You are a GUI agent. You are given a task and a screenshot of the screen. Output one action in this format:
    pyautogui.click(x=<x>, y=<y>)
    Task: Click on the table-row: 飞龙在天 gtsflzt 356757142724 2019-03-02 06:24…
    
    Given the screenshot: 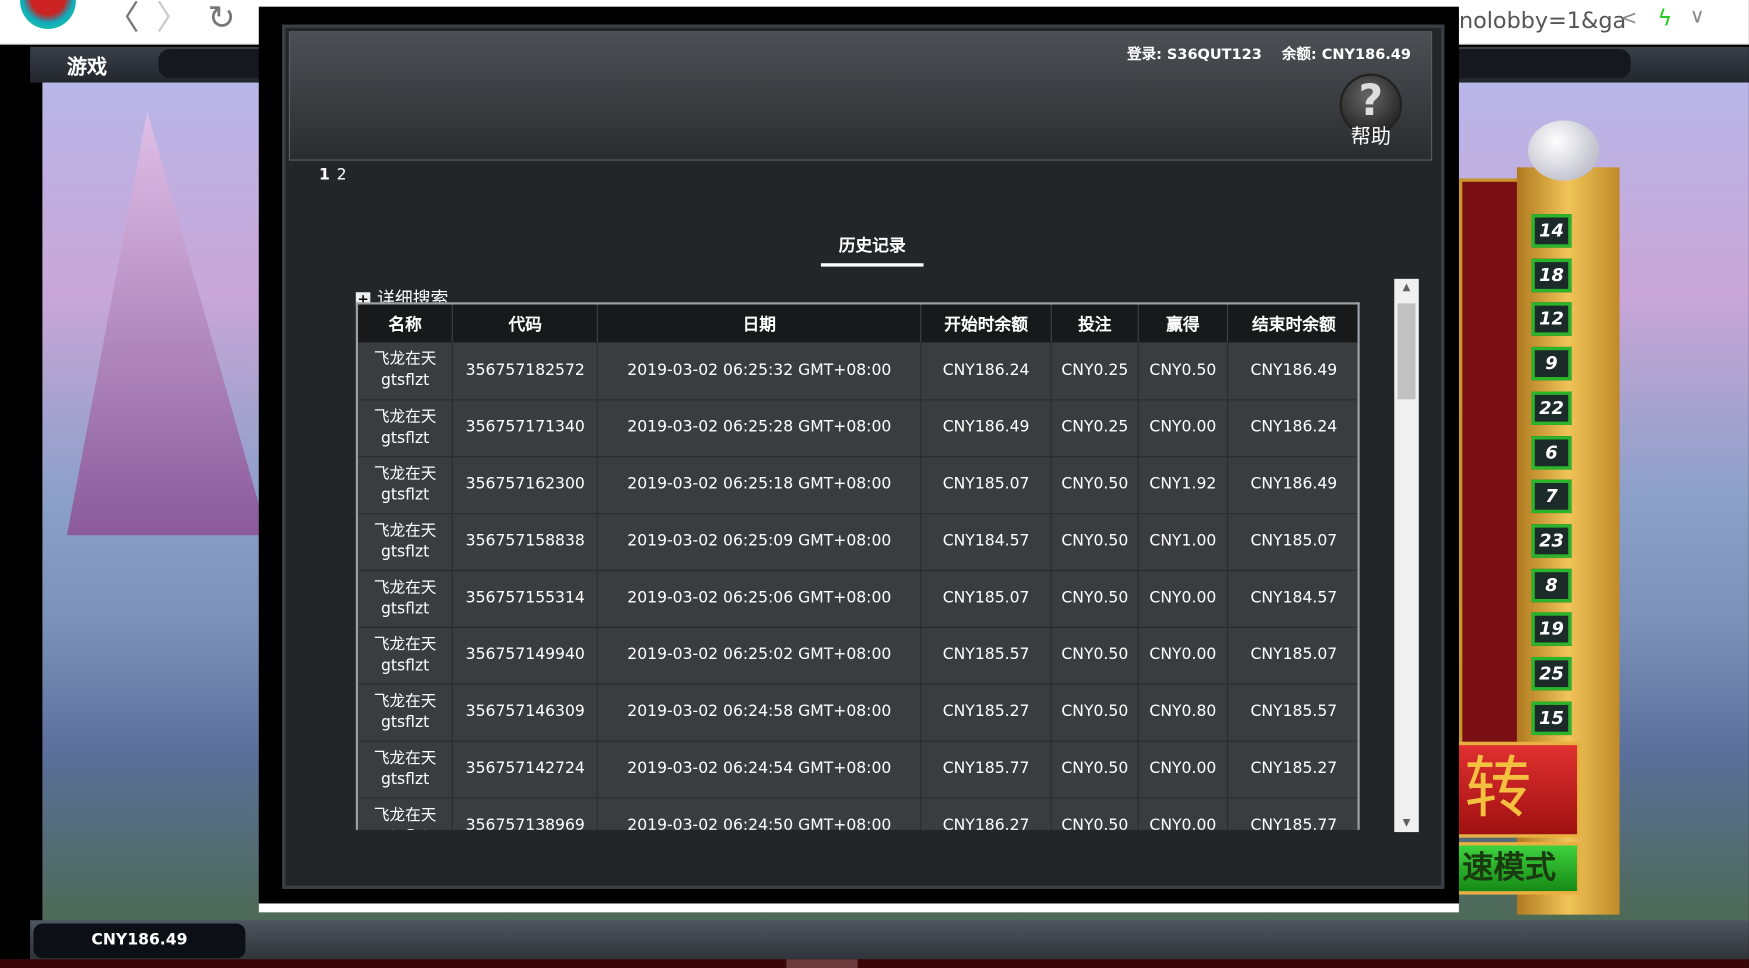 What is the action you would take?
    pyautogui.click(x=858, y=769)
    